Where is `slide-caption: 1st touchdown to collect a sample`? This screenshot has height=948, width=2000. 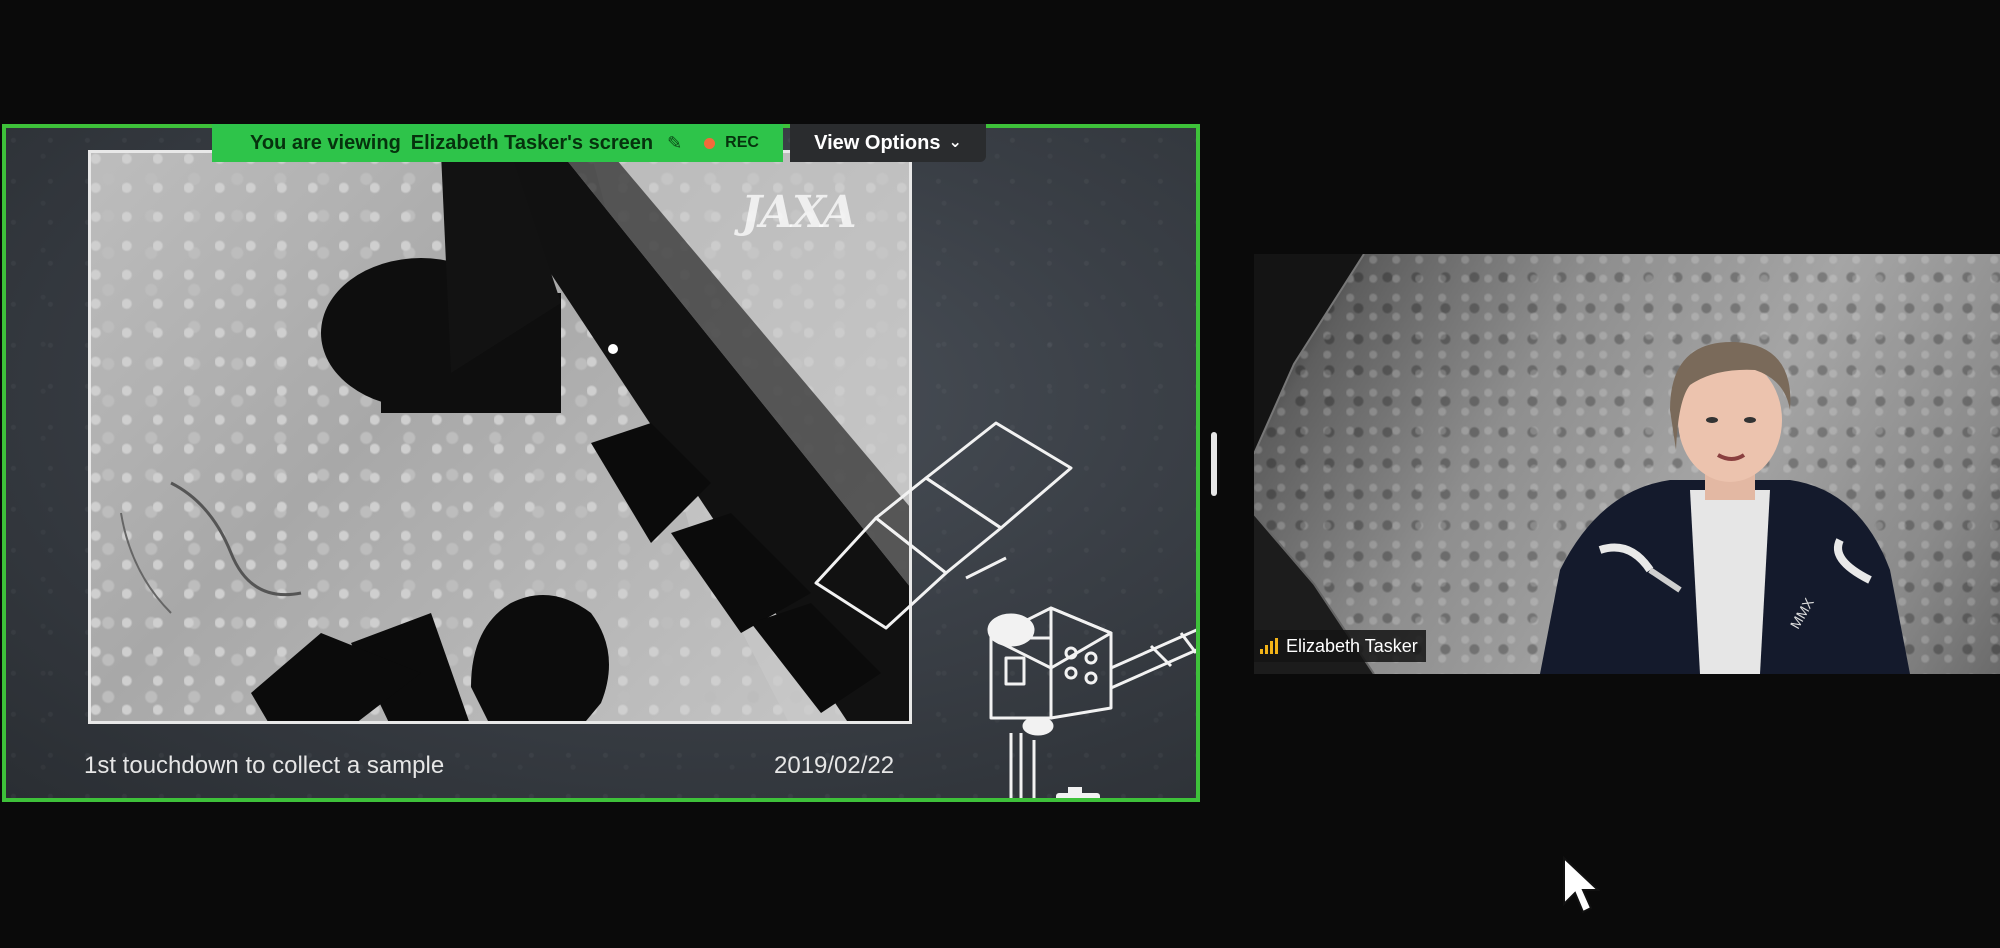 slide-caption: 1st touchdown to collect a sample is located at coordinates (264, 765).